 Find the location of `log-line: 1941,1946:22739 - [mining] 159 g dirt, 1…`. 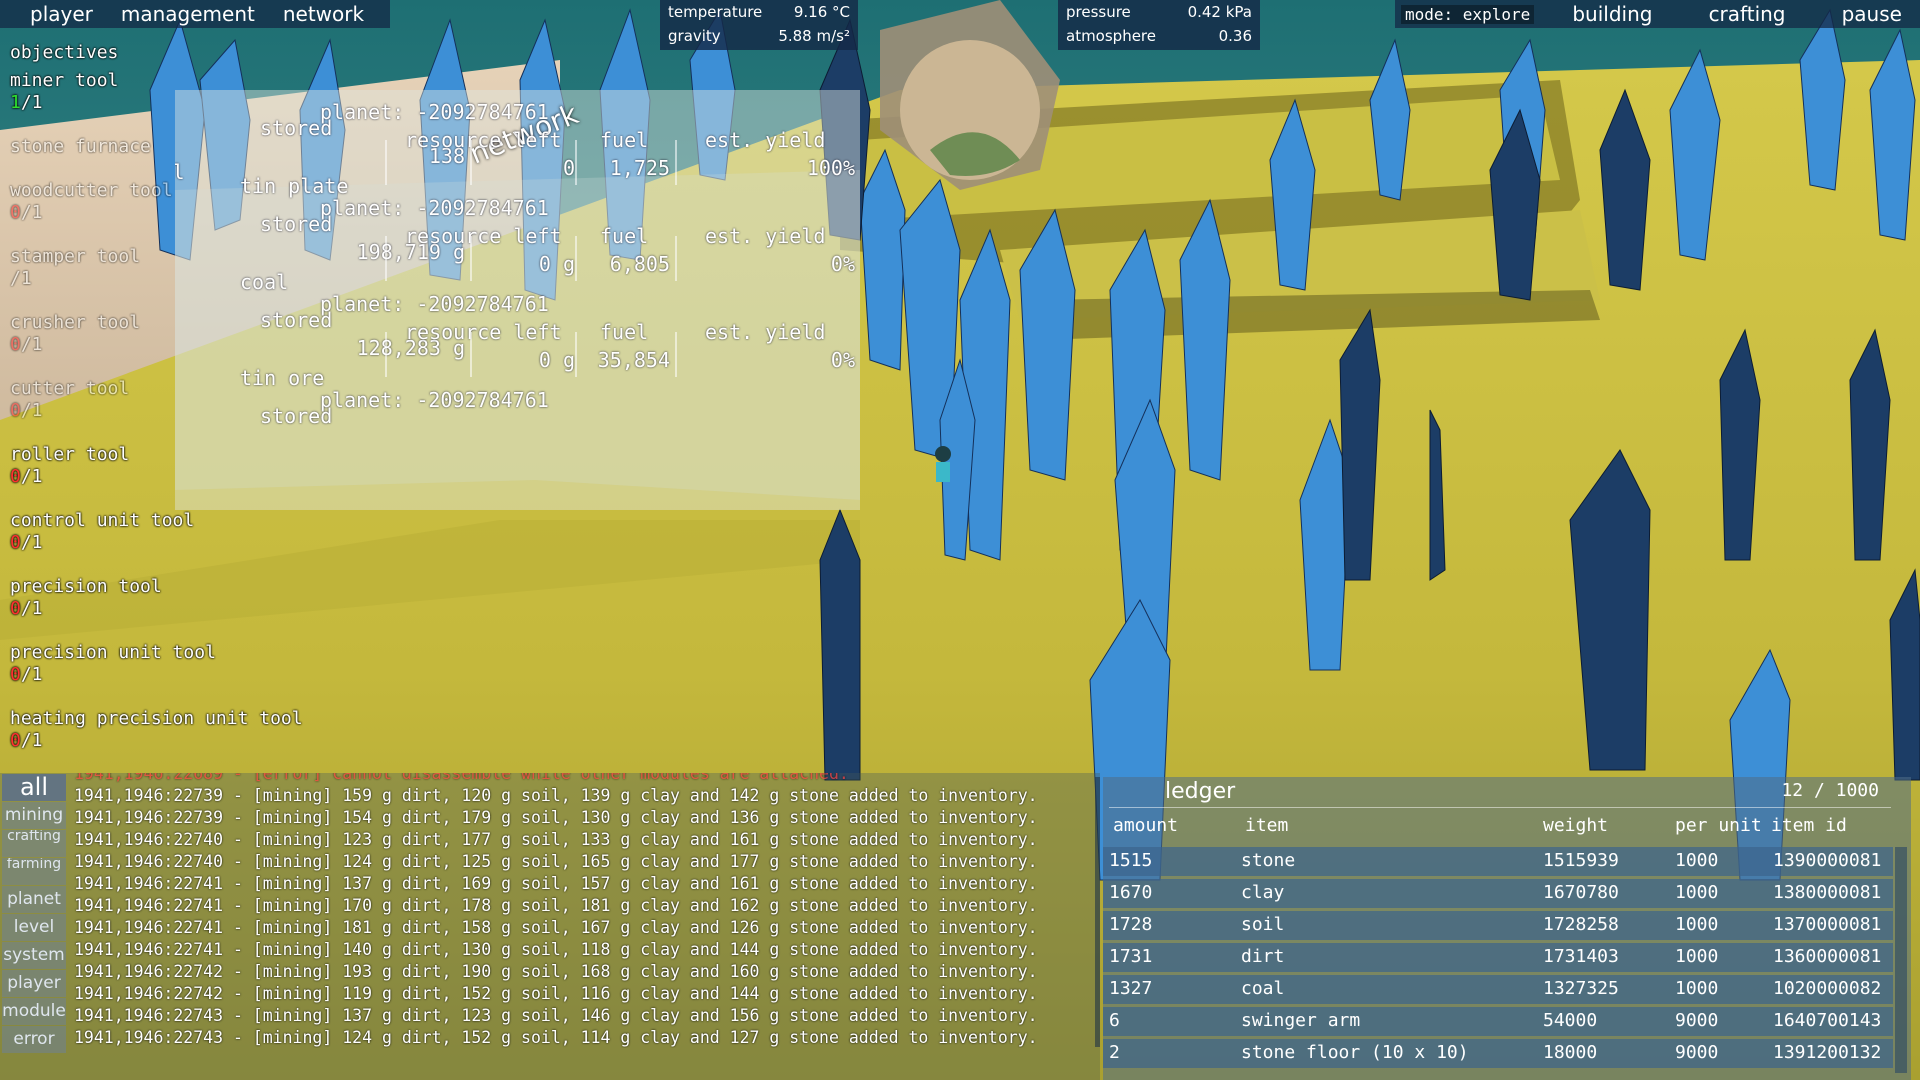

log-line: 1941,1946:22739 - [mining] 159 g dirt, 1… is located at coordinates (556, 795).